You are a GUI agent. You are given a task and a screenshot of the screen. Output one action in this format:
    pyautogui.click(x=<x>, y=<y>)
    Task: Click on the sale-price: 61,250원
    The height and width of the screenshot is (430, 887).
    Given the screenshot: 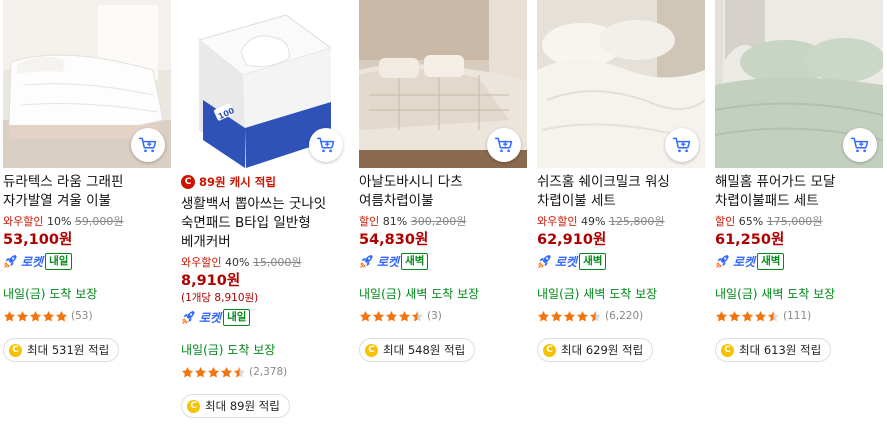 What is the action you would take?
    pyautogui.click(x=750, y=240)
    